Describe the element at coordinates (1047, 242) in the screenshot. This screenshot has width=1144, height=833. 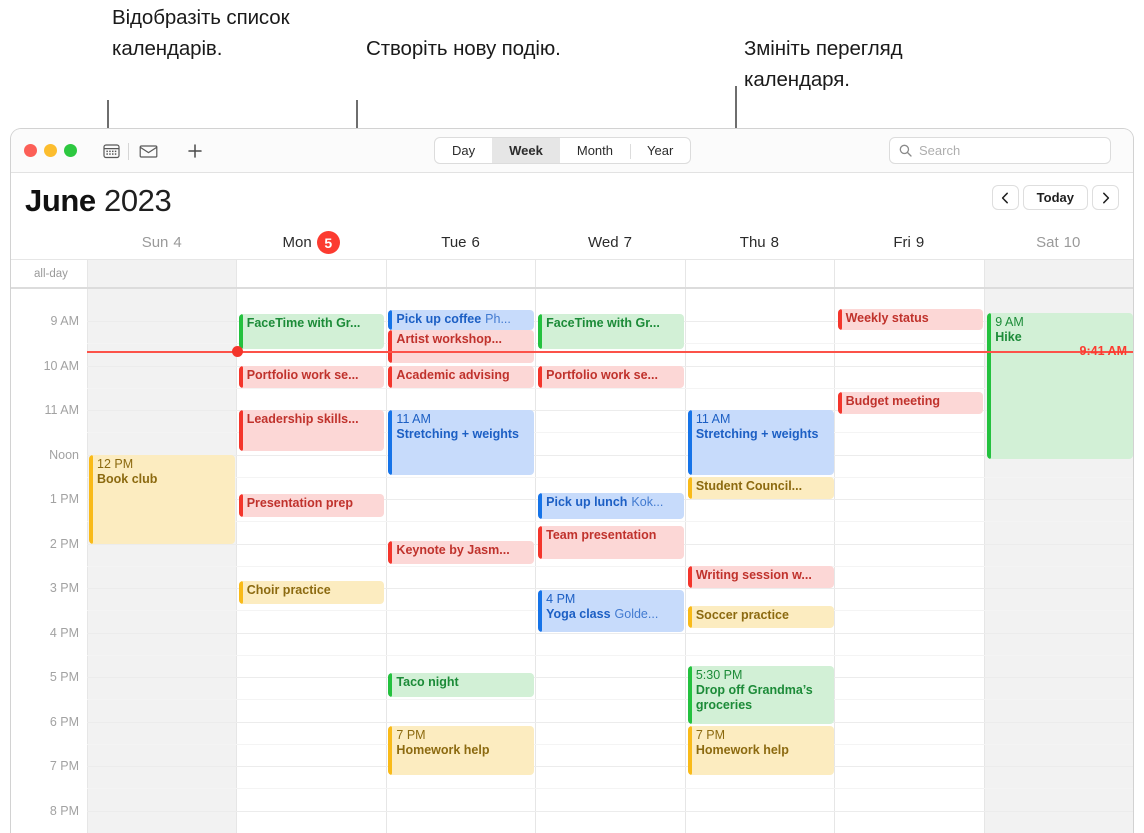
I see `day-header-sat-weekday: Sat` at that location.